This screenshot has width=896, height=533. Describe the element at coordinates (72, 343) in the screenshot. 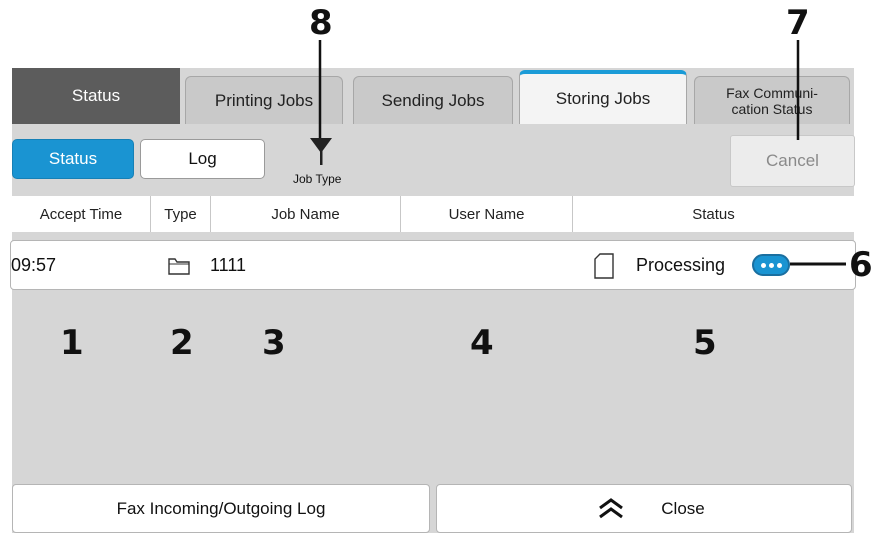

I see `callout-1: 1` at that location.